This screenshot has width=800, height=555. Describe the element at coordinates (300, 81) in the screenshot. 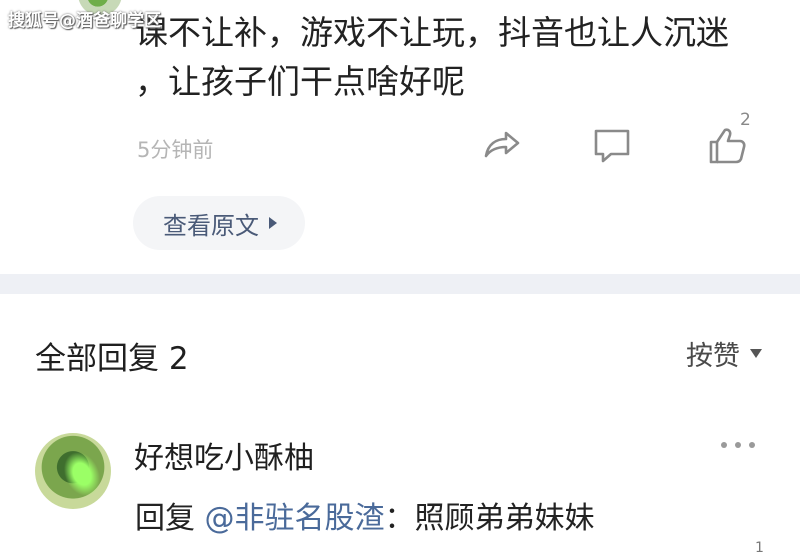

I see `post-text-line-2: ，让孩子们干点啥好呢` at that location.